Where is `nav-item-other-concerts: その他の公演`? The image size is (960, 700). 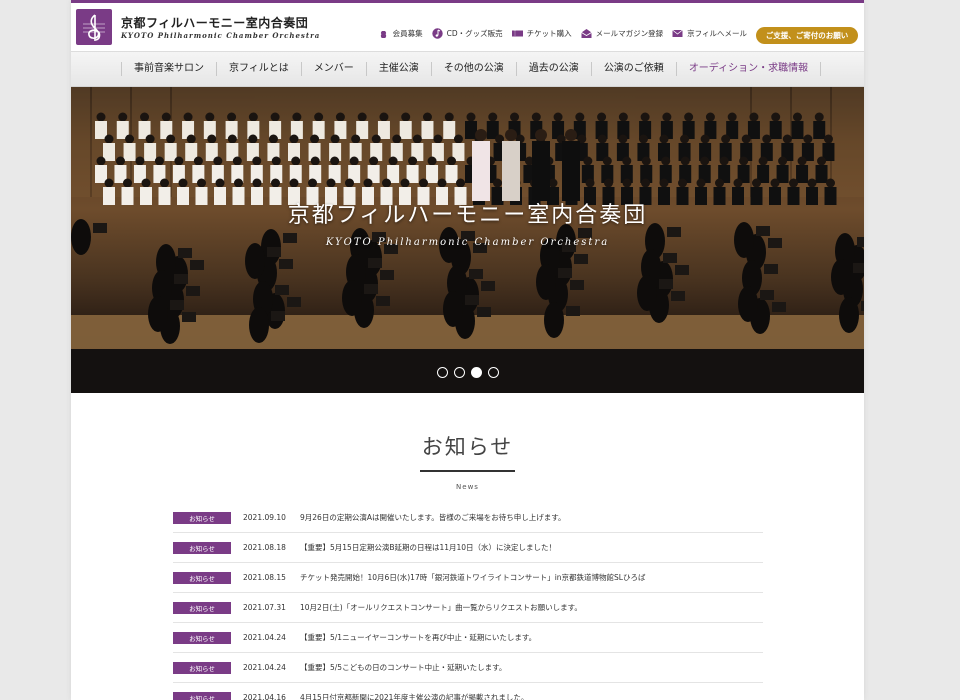 nav-item-other-concerts: その他の公演 is located at coordinates (474, 69).